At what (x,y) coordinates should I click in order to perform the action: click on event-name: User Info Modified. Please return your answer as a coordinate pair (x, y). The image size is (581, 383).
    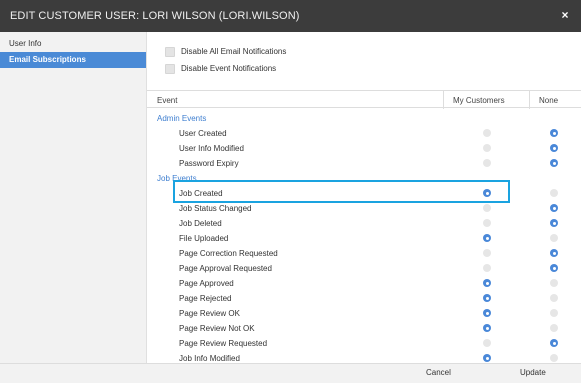
    Looking at the image, I should click on (211, 148).